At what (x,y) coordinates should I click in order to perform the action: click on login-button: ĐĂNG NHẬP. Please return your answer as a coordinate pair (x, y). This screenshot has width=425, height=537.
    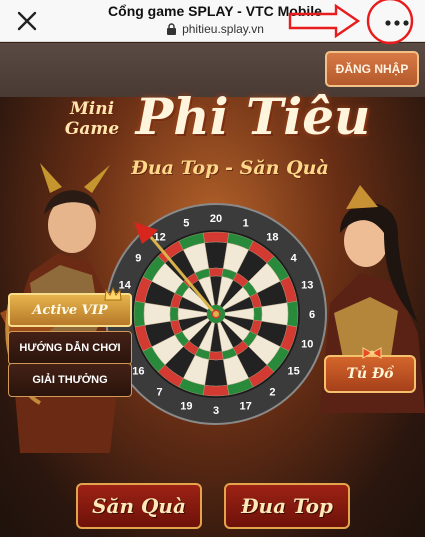
    Looking at the image, I should click on (372, 69).